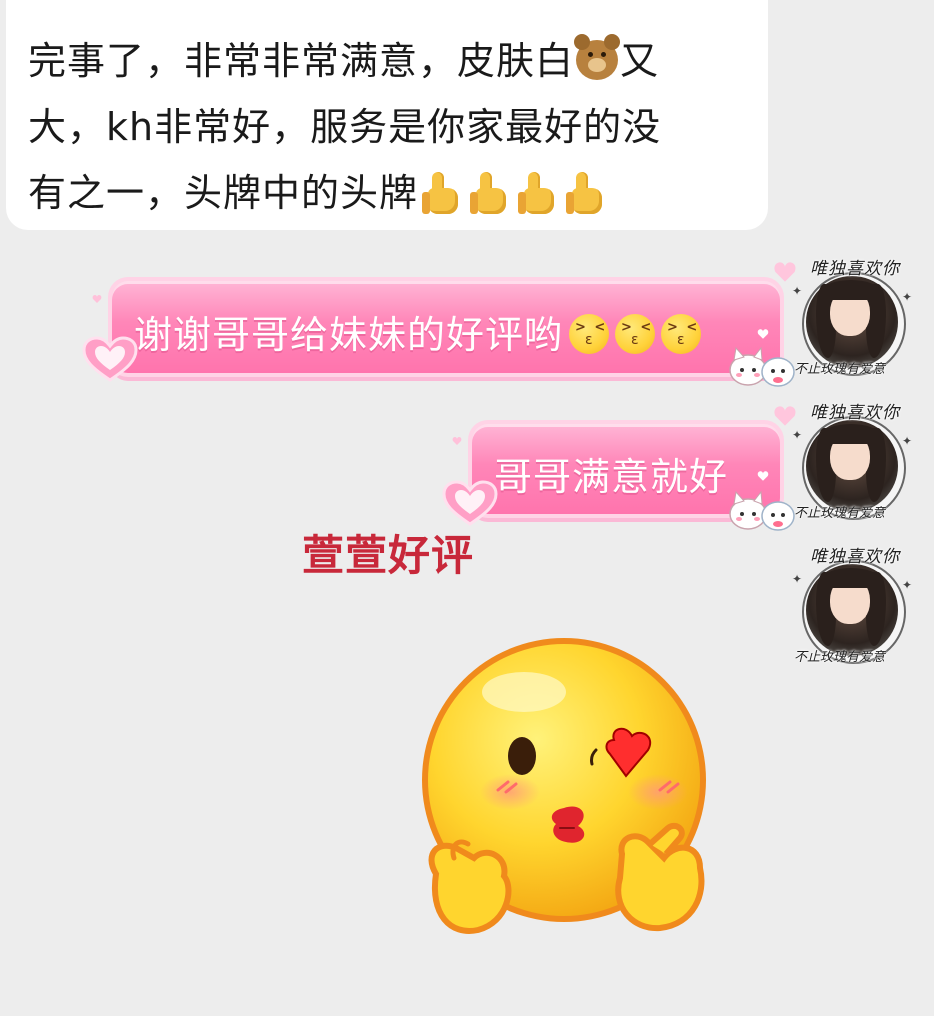 This screenshot has height=1016, width=934. Describe the element at coordinates (345, 127) in the screenshot. I see `incoming-line-2-text: 大，kh非常好，服务是你家最好的没` at that location.